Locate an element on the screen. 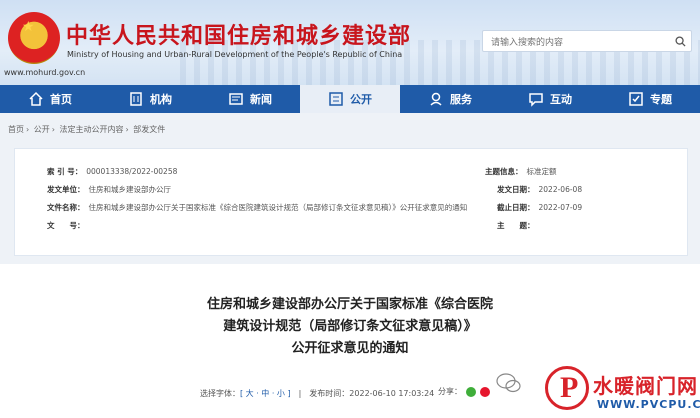 This screenshot has height=418, width=700. meta-value: 2022-06-08 is located at coordinates (560, 189).